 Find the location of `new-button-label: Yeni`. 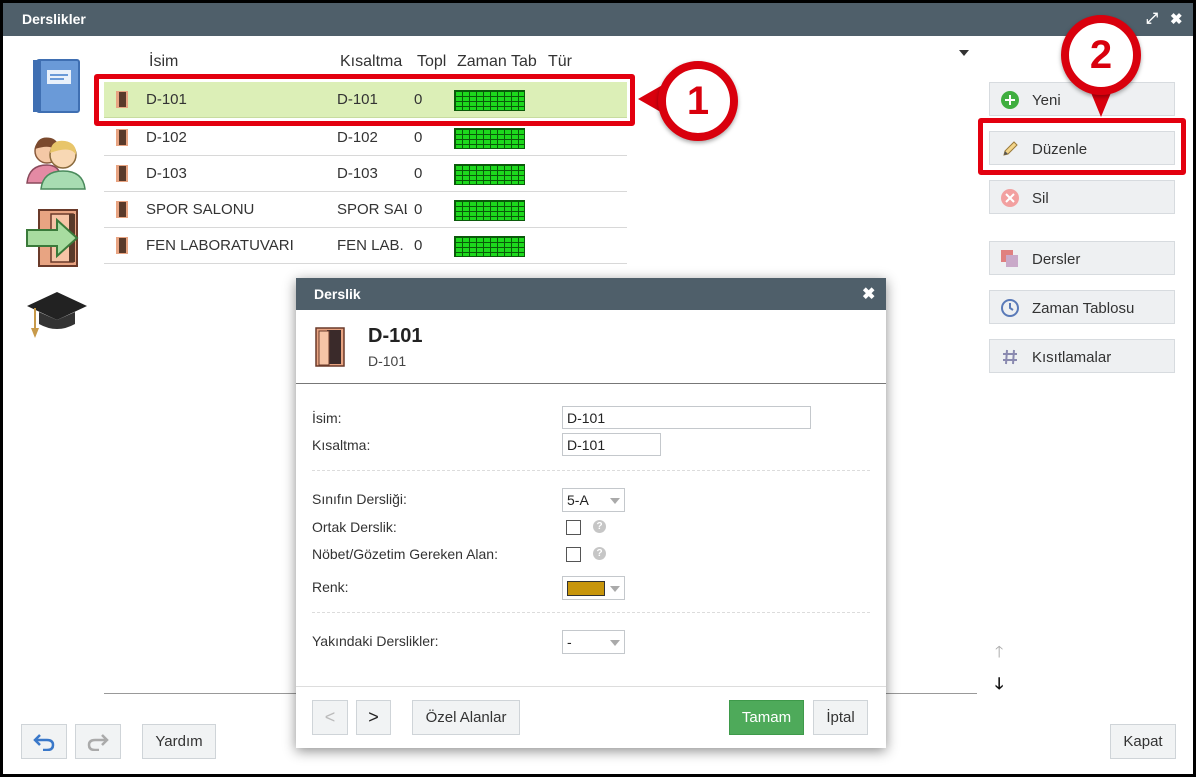

new-button-label: Yeni is located at coordinates (1046, 100).